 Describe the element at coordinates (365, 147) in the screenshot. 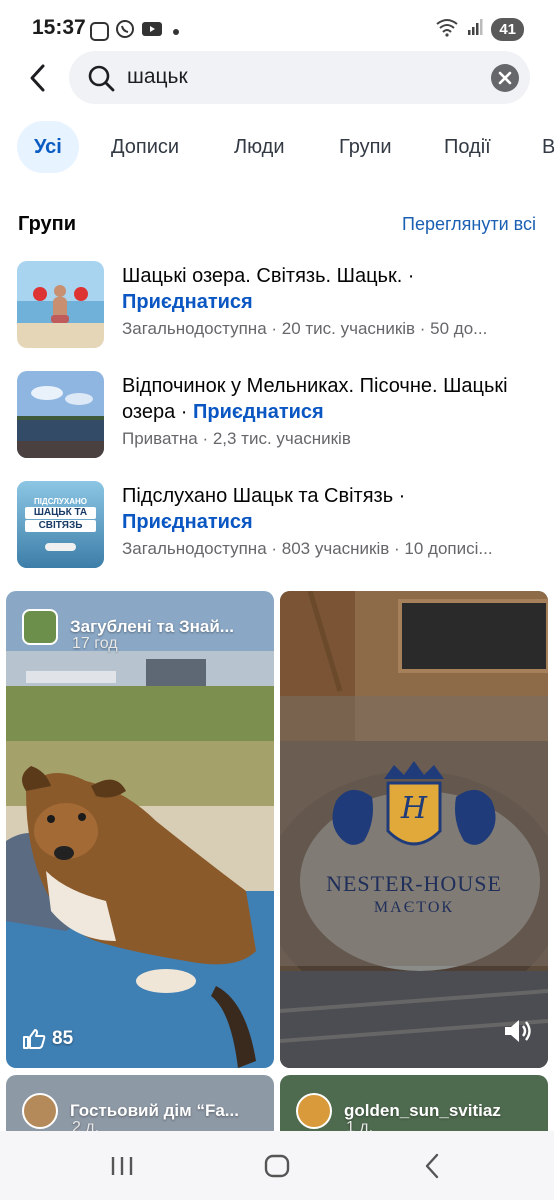

I see `tab-groups: Групи` at that location.